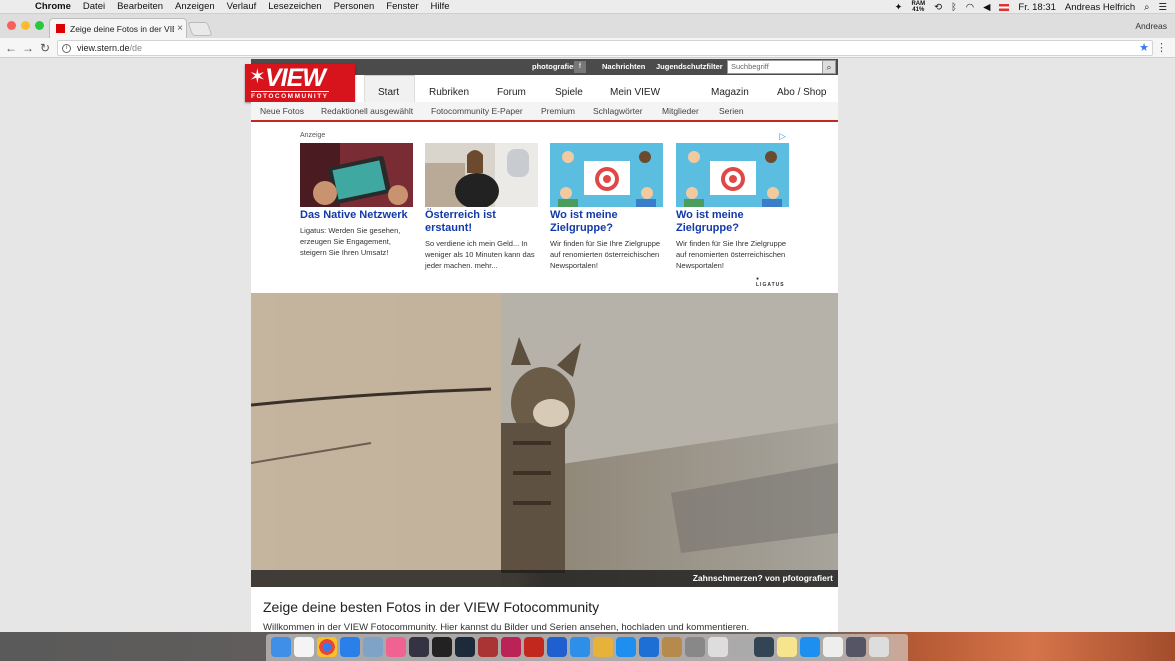 This screenshot has height=661, width=1175. Describe the element at coordinates (294, 6) in the screenshot. I see `menu-lesezeichen: Lesezeichen` at that location.